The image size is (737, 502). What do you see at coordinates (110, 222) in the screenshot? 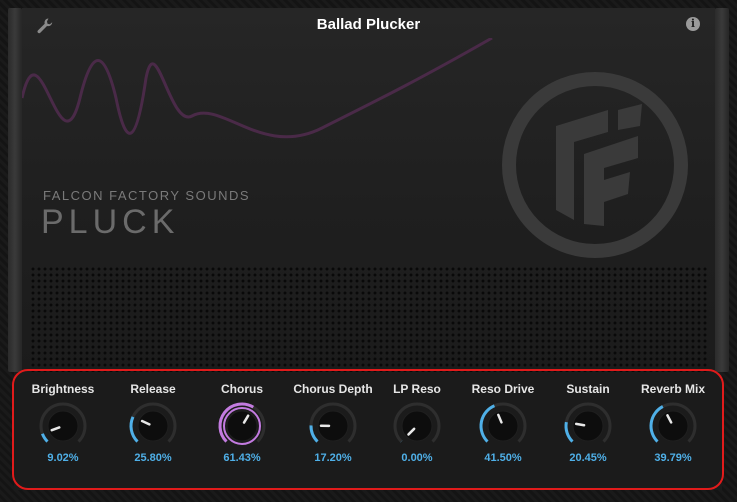
I see `brand-name: PLUCK` at bounding box center [110, 222].